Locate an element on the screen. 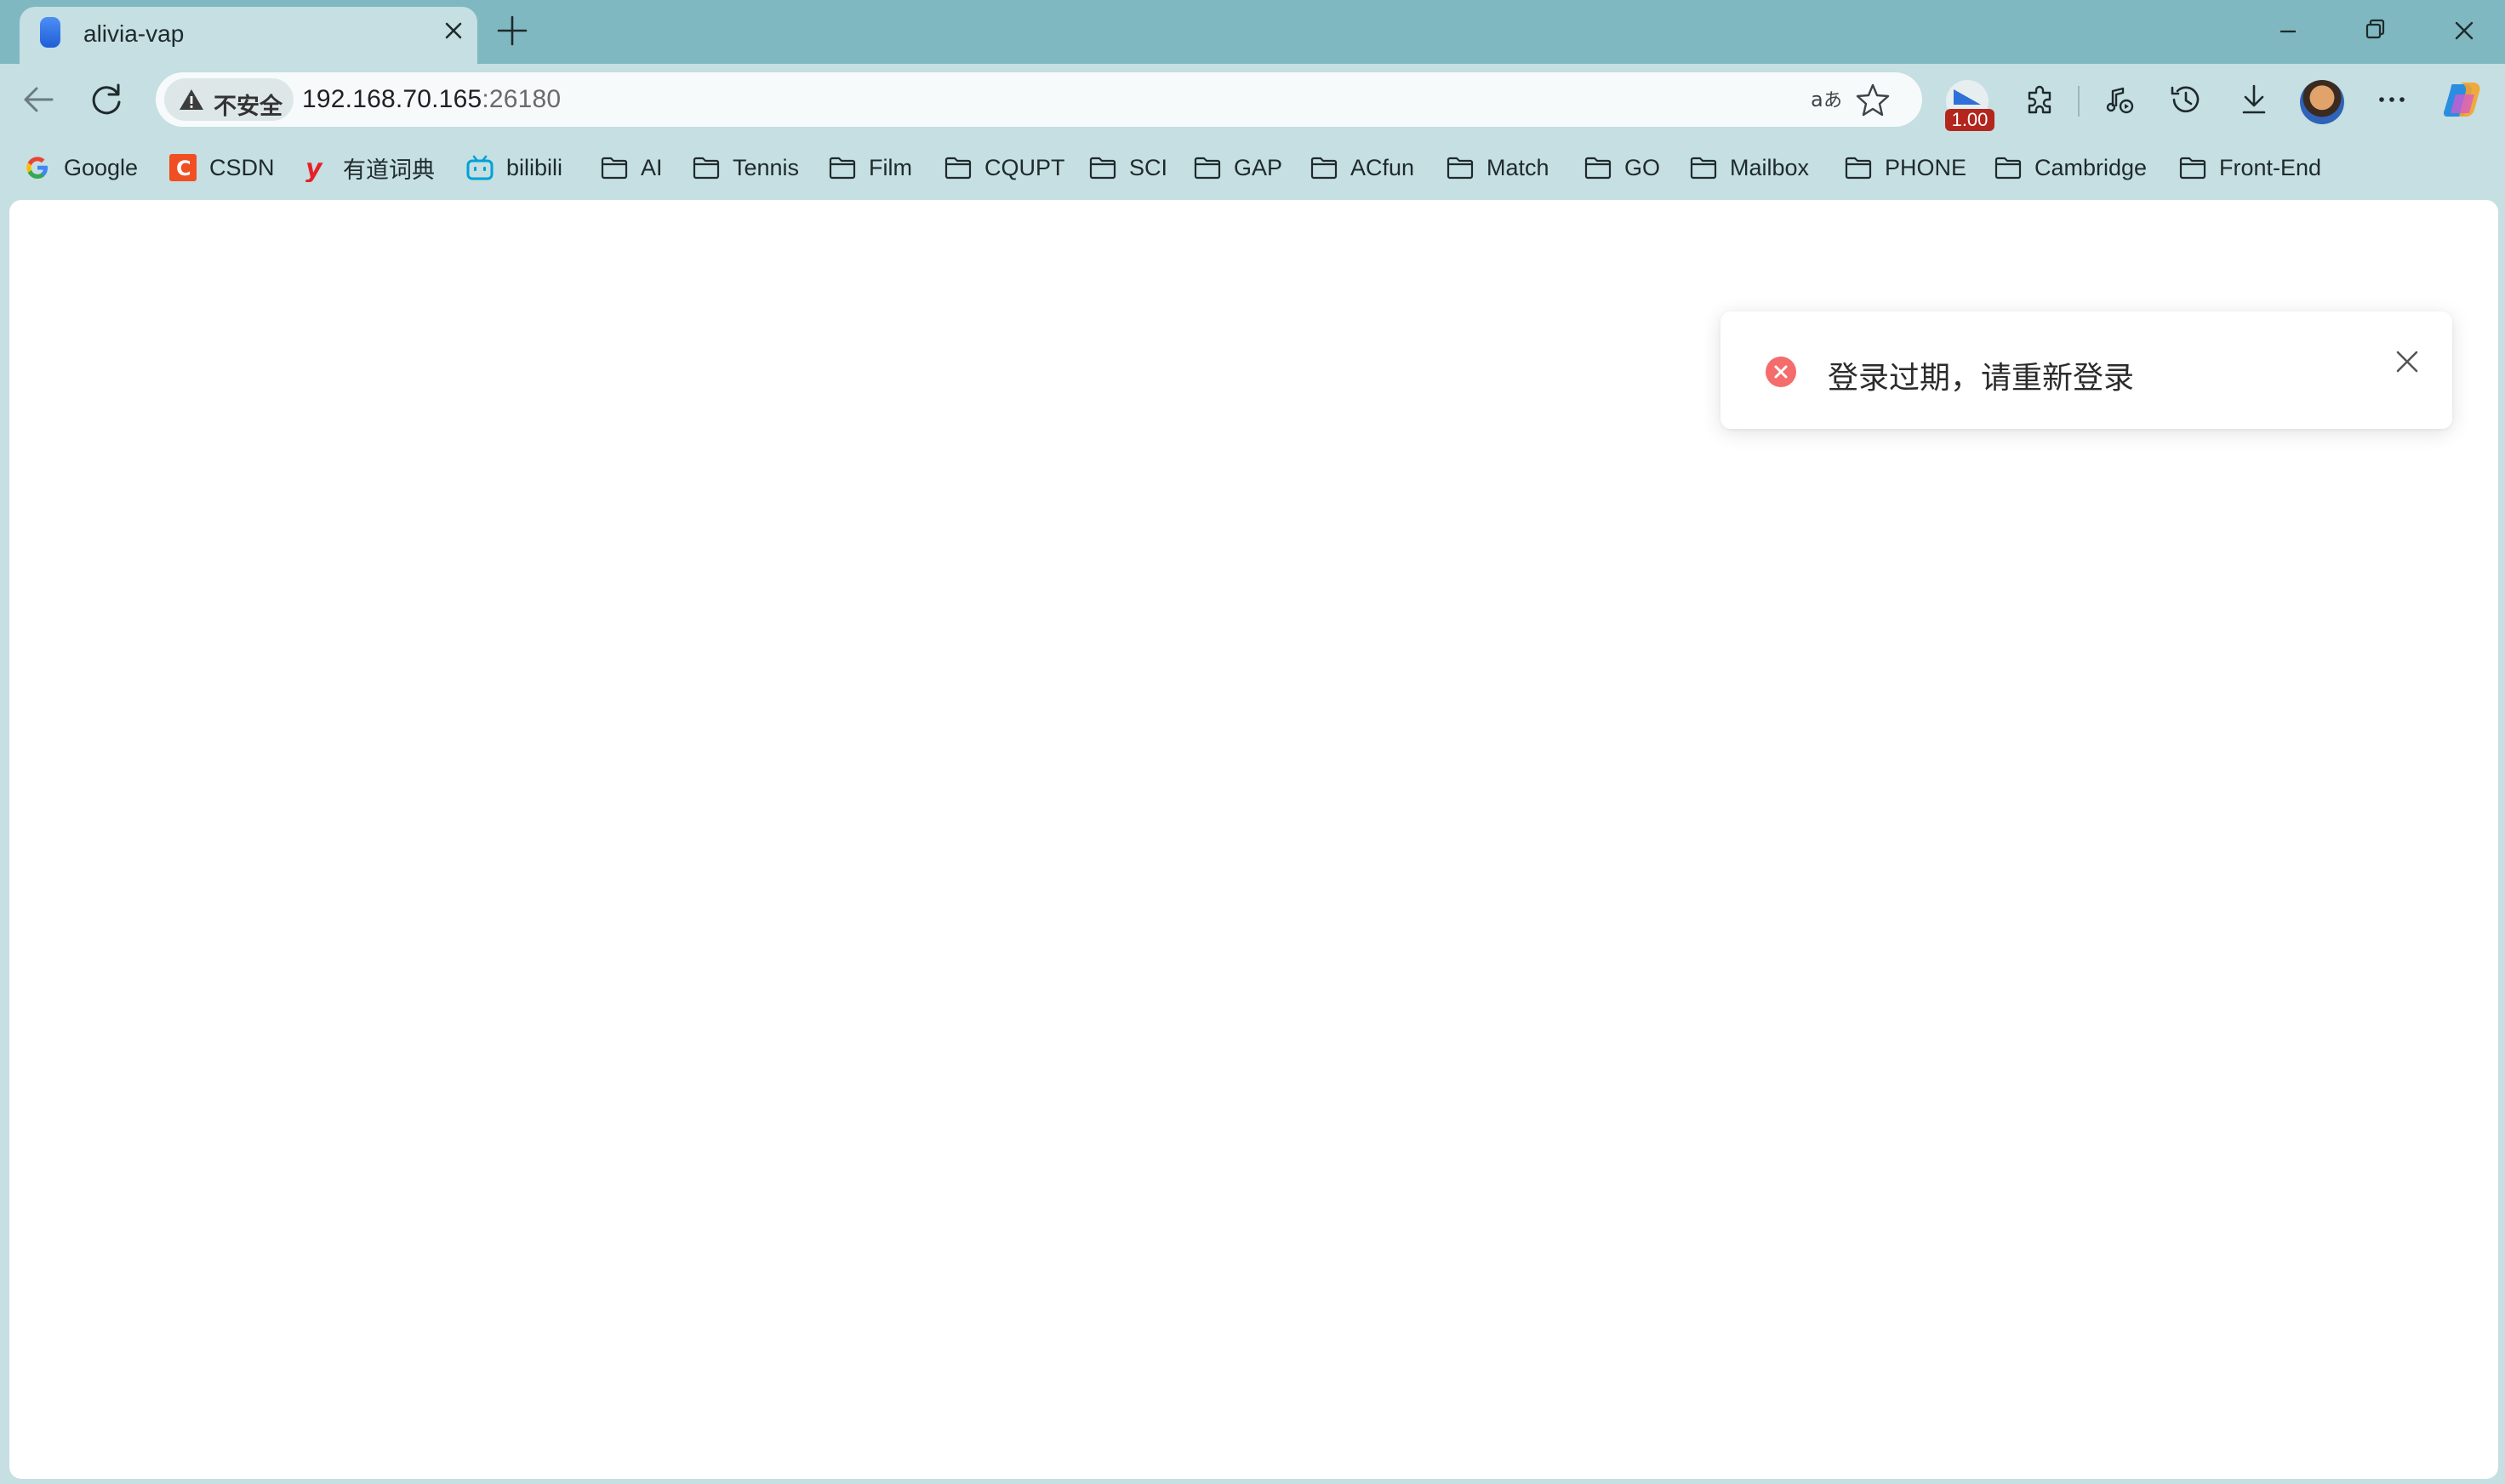 The height and width of the screenshot is (1484, 2505). bookmark-google: Google is located at coordinates (80, 167).